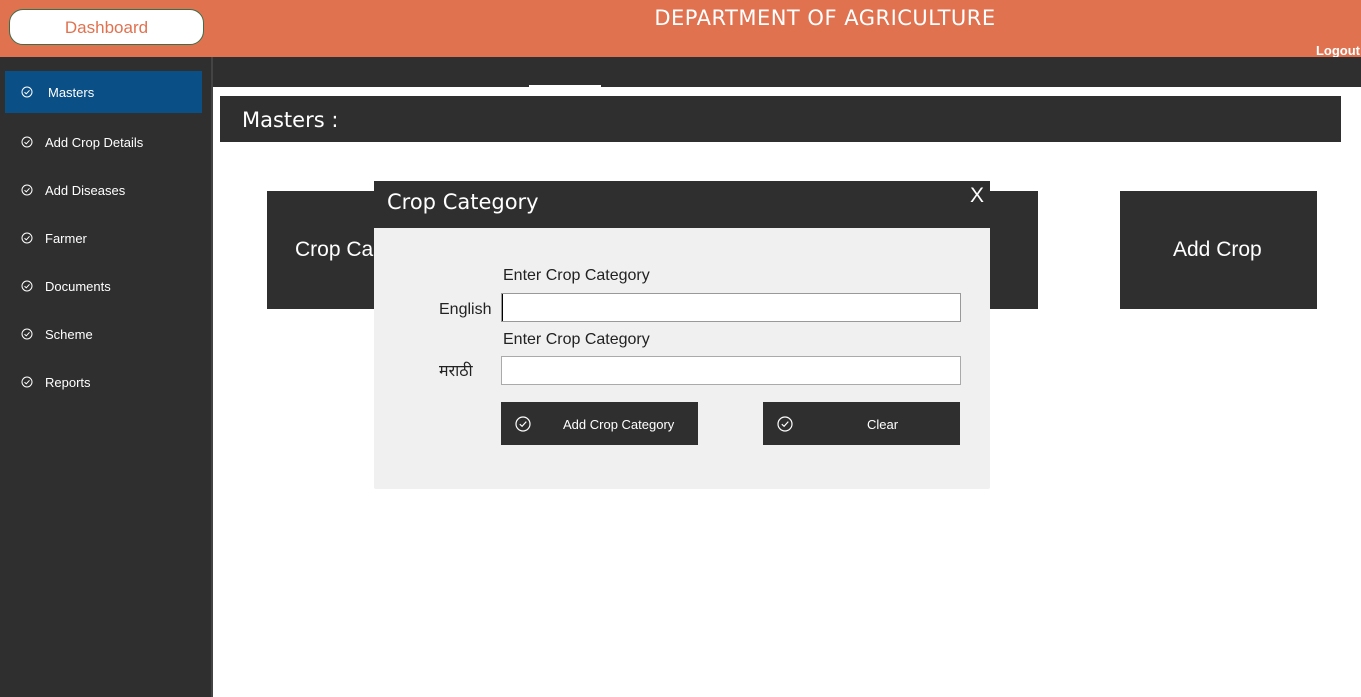 The image size is (1361, 697). Describe the element at coordinates (576, 275) in the screenshot. I see `english-field-caption: Enter Crop Category` at that location.